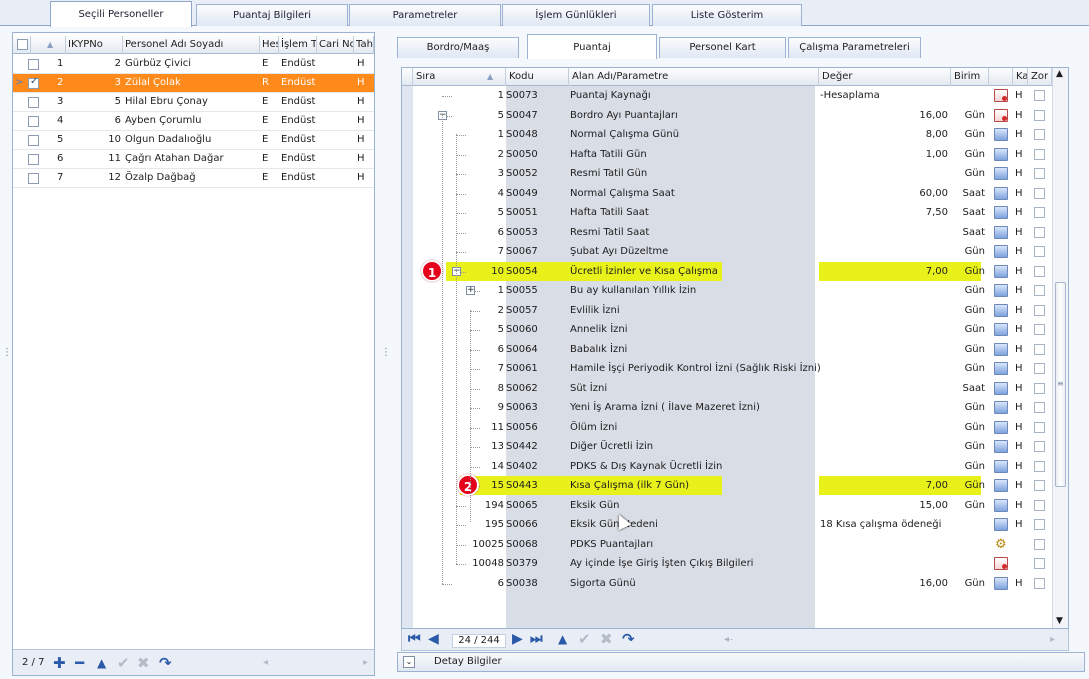 The height and width of the screenshot is (679, 1089). What do you see at coordinates (722, 47) in the screenshot?
I see `tab-personel-kart: Personel Kart` at bounding box center [722, 47].